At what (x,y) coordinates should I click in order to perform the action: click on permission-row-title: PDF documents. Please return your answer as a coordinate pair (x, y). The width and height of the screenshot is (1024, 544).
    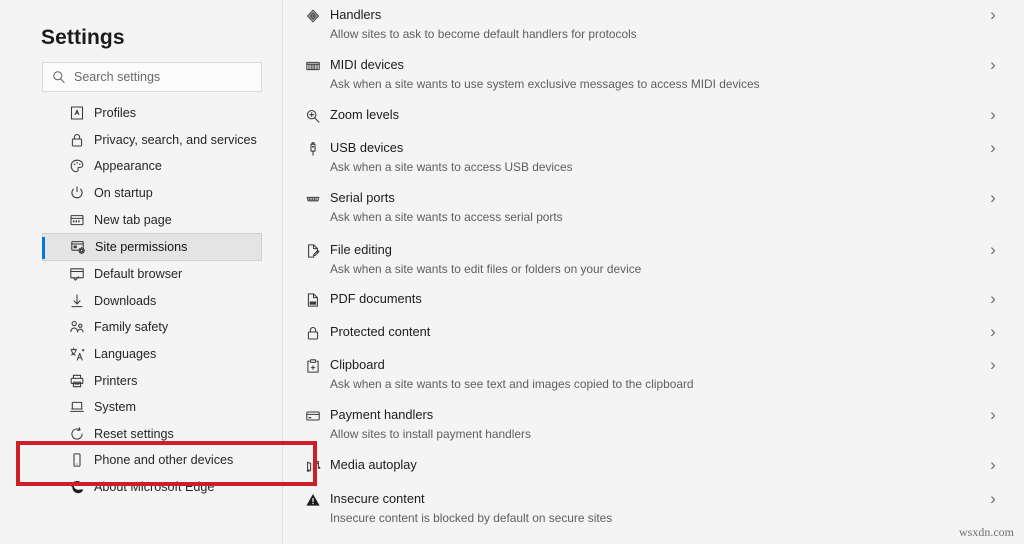
    Looking at the image, I should click on (376, 298).